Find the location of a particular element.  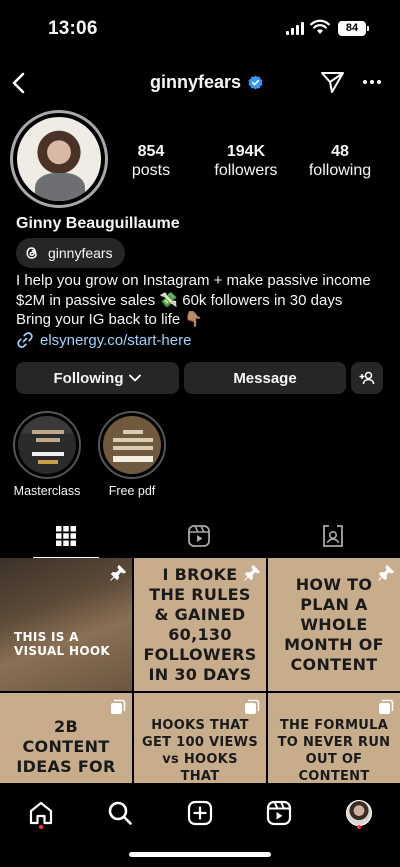

highlight-label: Free pdf is located at coordinates (132, 491).